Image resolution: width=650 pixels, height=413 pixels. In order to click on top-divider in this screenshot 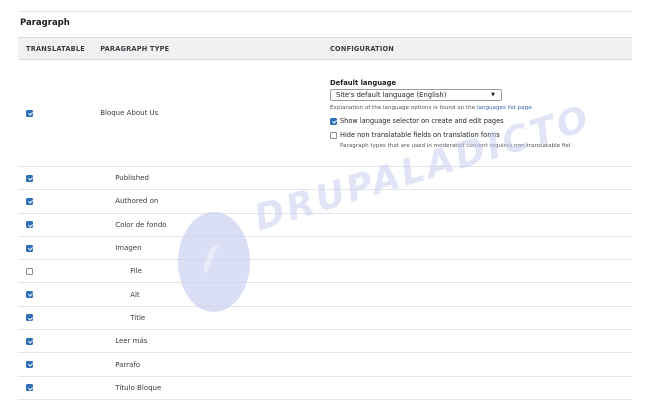, I will do `click(325, 11)`.